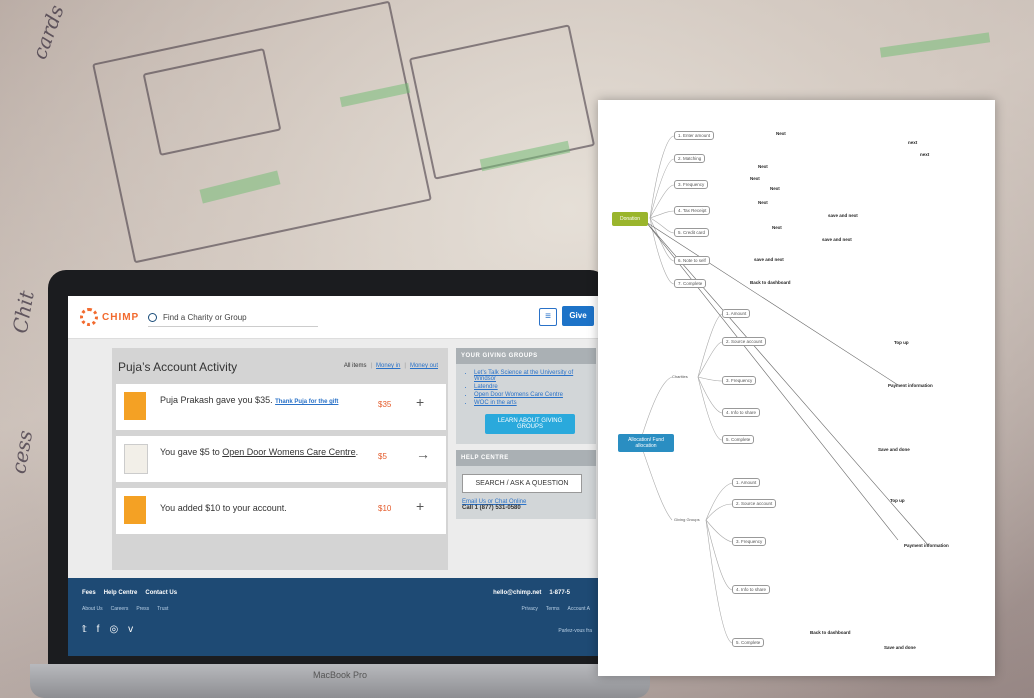 The height and width of the screenshot is (698, 1034). What do you see at coordinates (517, 593) in the screenshot?
I see `footer-email: hello@chimp.net` at bounding box center [517, 593].